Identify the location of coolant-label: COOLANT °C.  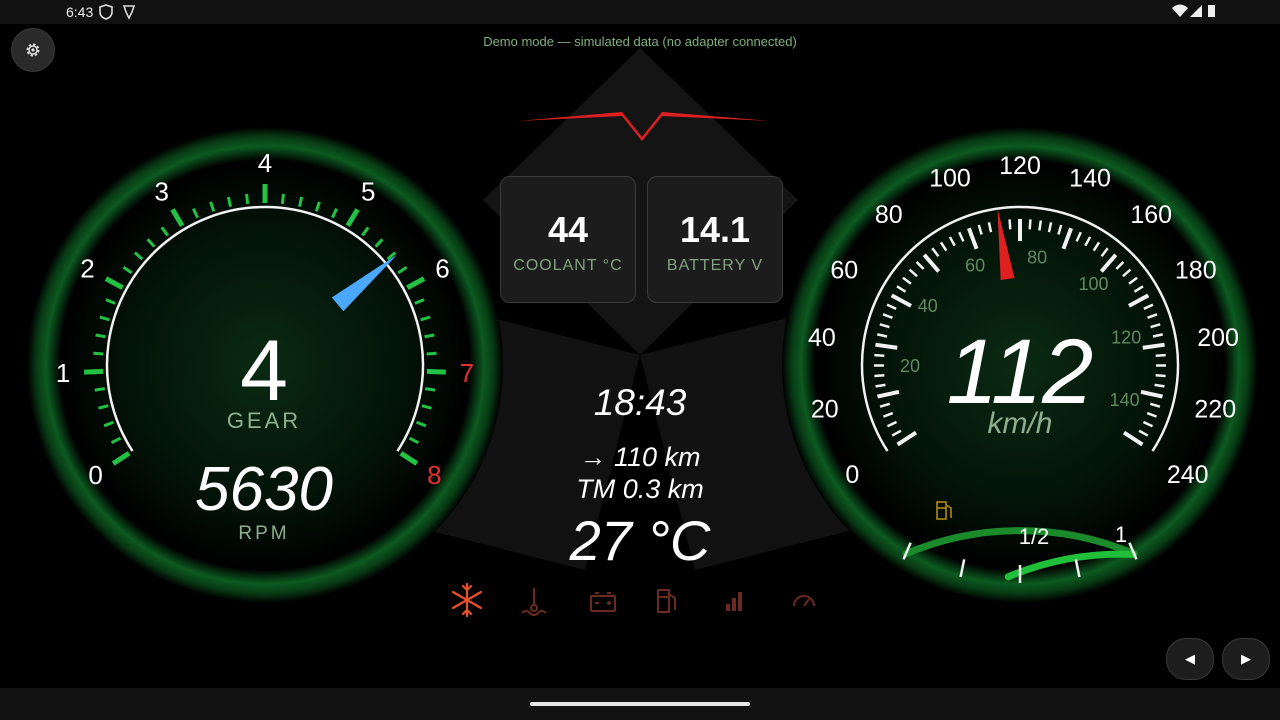
(568, 265).